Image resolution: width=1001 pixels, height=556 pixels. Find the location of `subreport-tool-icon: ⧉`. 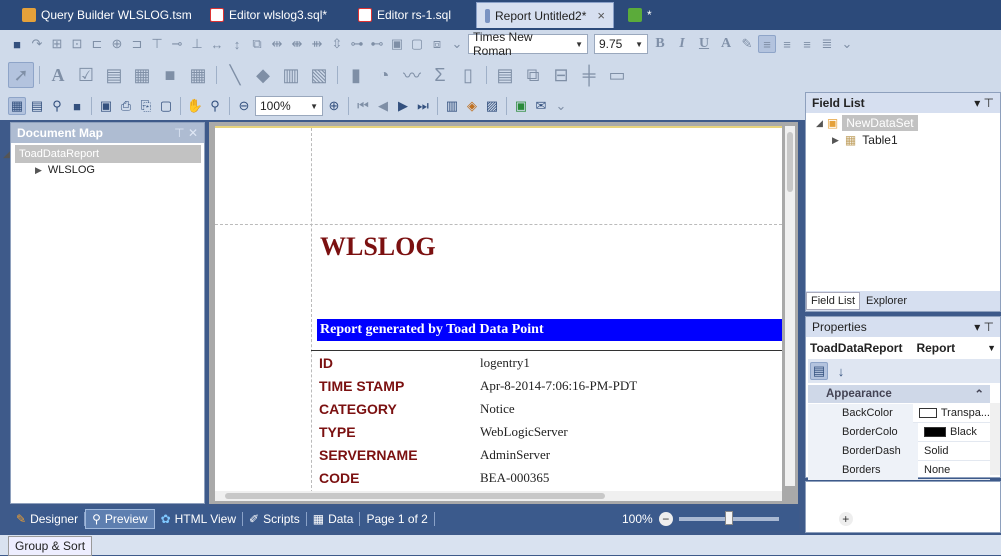

subreport-tool-icon: ⧉ is located at coordinates (533, 75).